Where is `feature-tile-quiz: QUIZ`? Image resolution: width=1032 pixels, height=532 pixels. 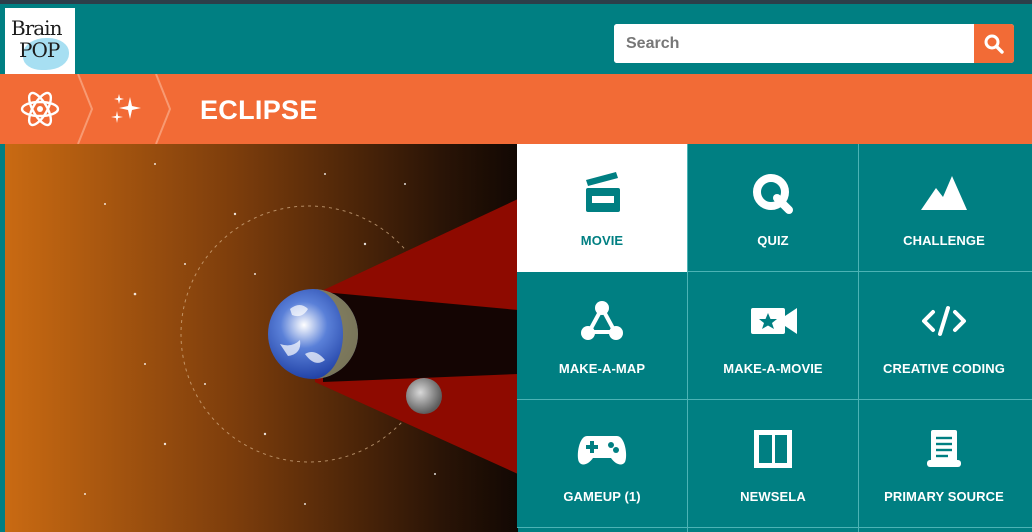 feature-tile-quiz: QUIZ is located at coordinates (773, 208).